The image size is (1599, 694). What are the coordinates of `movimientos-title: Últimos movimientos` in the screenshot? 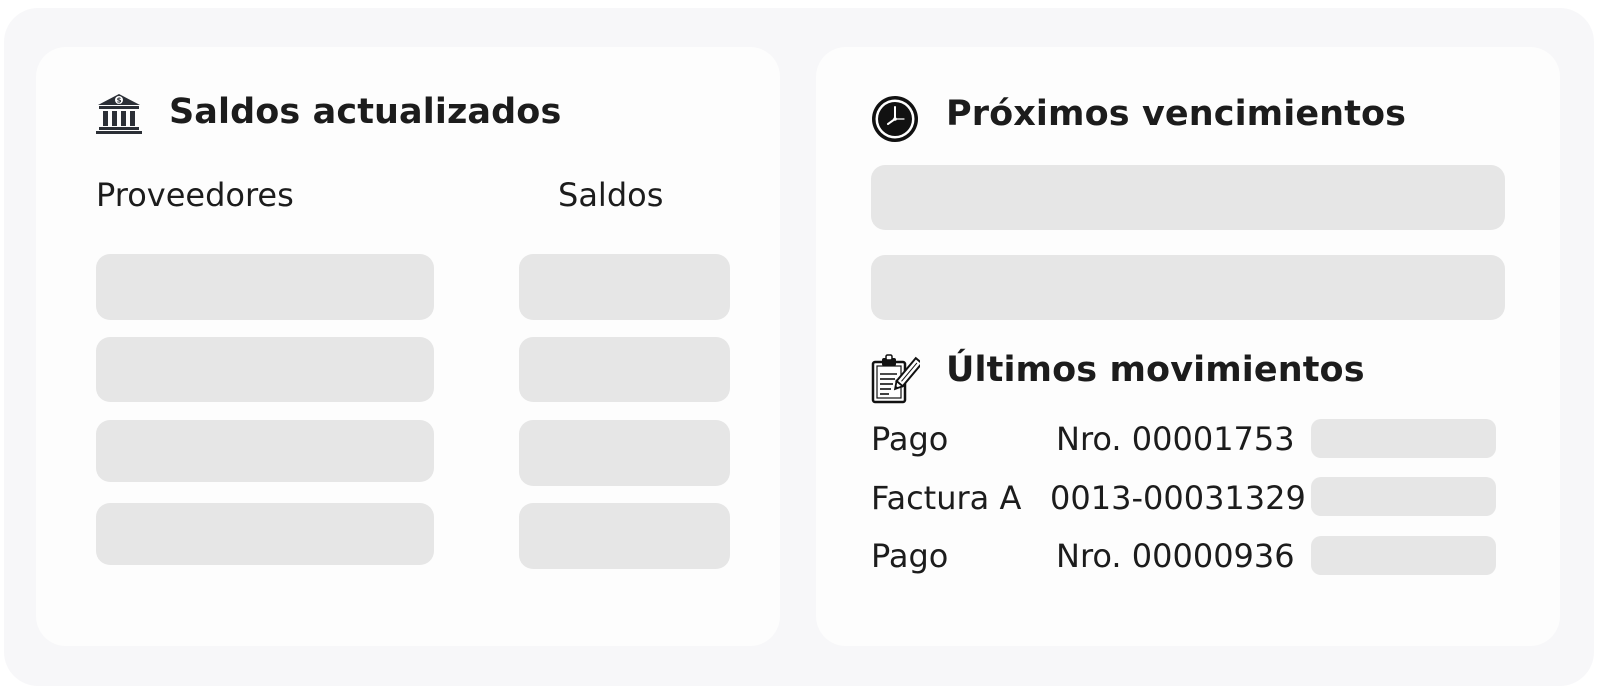 It's located at (1155, 370).